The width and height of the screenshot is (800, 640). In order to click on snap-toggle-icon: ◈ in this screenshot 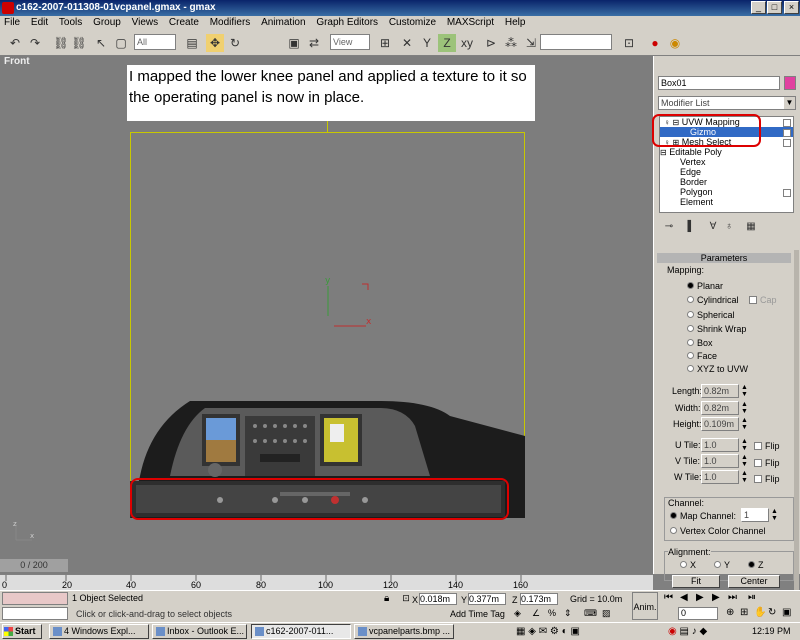, I will do `click(517, 613)`.